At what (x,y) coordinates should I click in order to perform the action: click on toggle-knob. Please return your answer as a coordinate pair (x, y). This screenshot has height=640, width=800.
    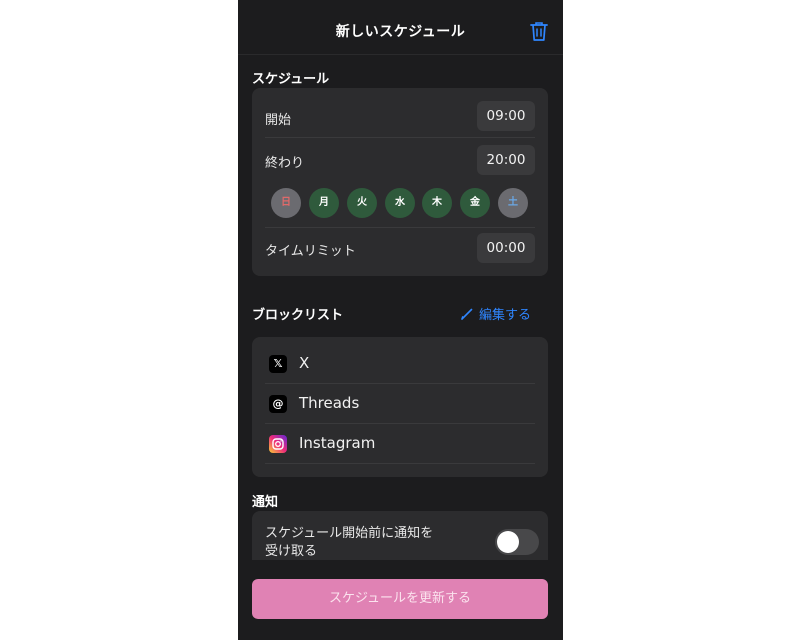
    Looking at the image, I should click on (508, 542).